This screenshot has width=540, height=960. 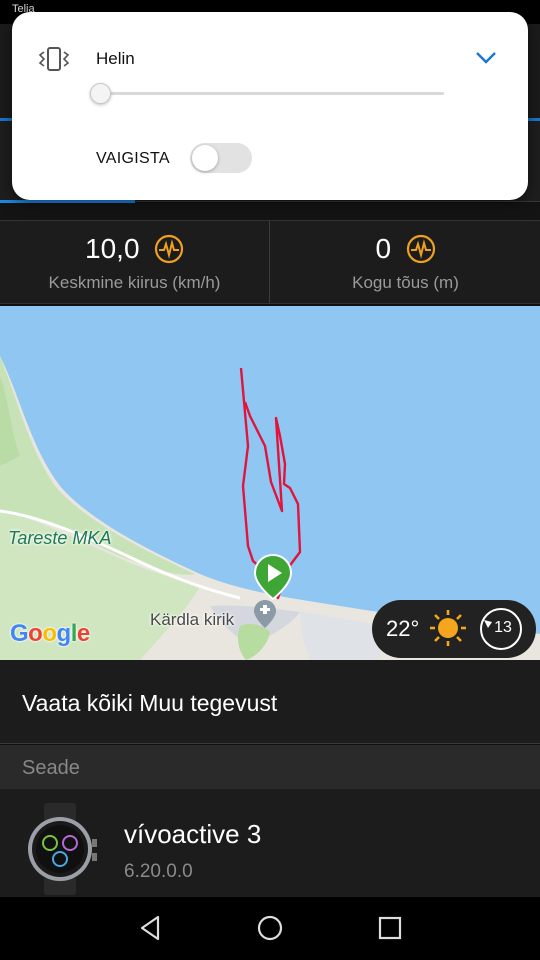 I want to click on volume-slider-track, so click(x=272, y=93).